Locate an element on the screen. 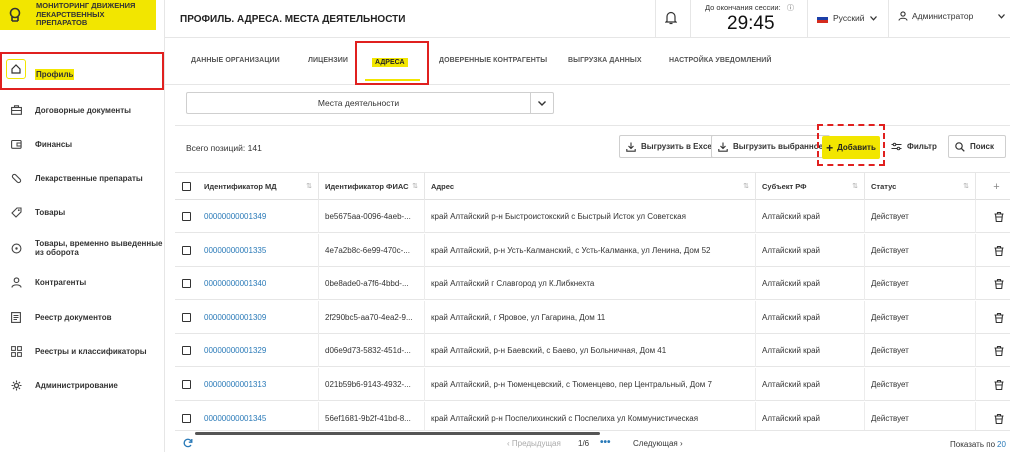  tab-org-data: ДАННЫЕ ОРГАНИЗАЦИИ is located at coordinates (235, 60).